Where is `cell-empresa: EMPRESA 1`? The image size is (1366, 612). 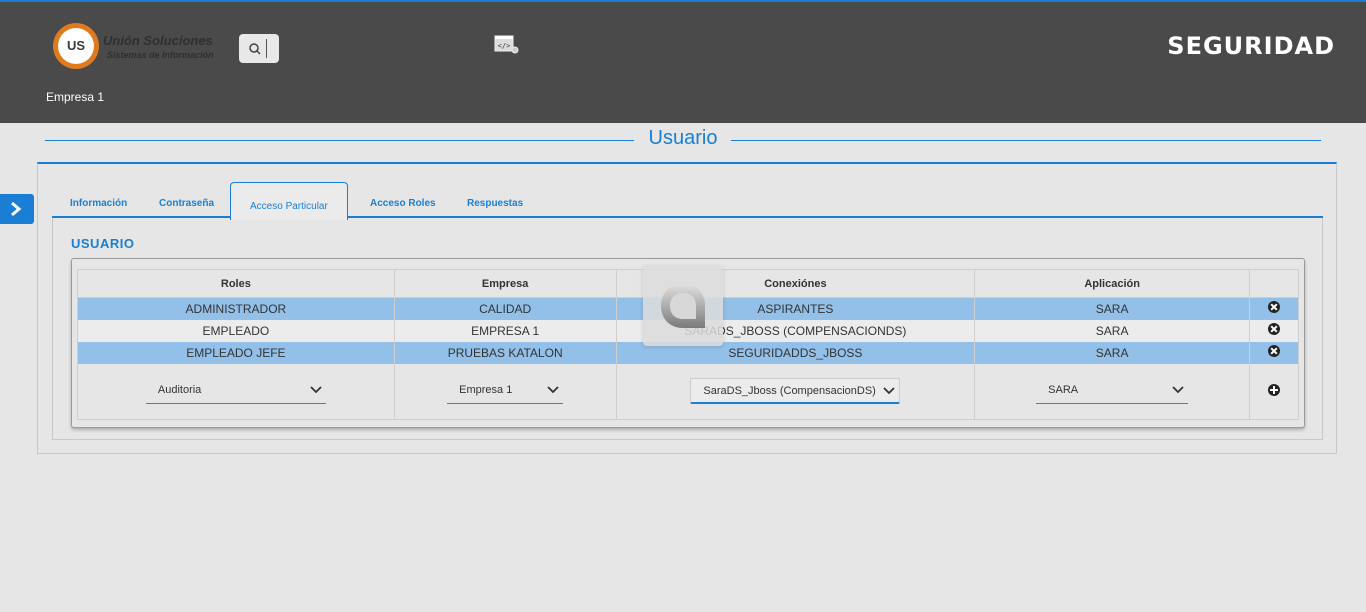
cell-empresa: EMPRESA 1 is located at coordinates (505, 330).